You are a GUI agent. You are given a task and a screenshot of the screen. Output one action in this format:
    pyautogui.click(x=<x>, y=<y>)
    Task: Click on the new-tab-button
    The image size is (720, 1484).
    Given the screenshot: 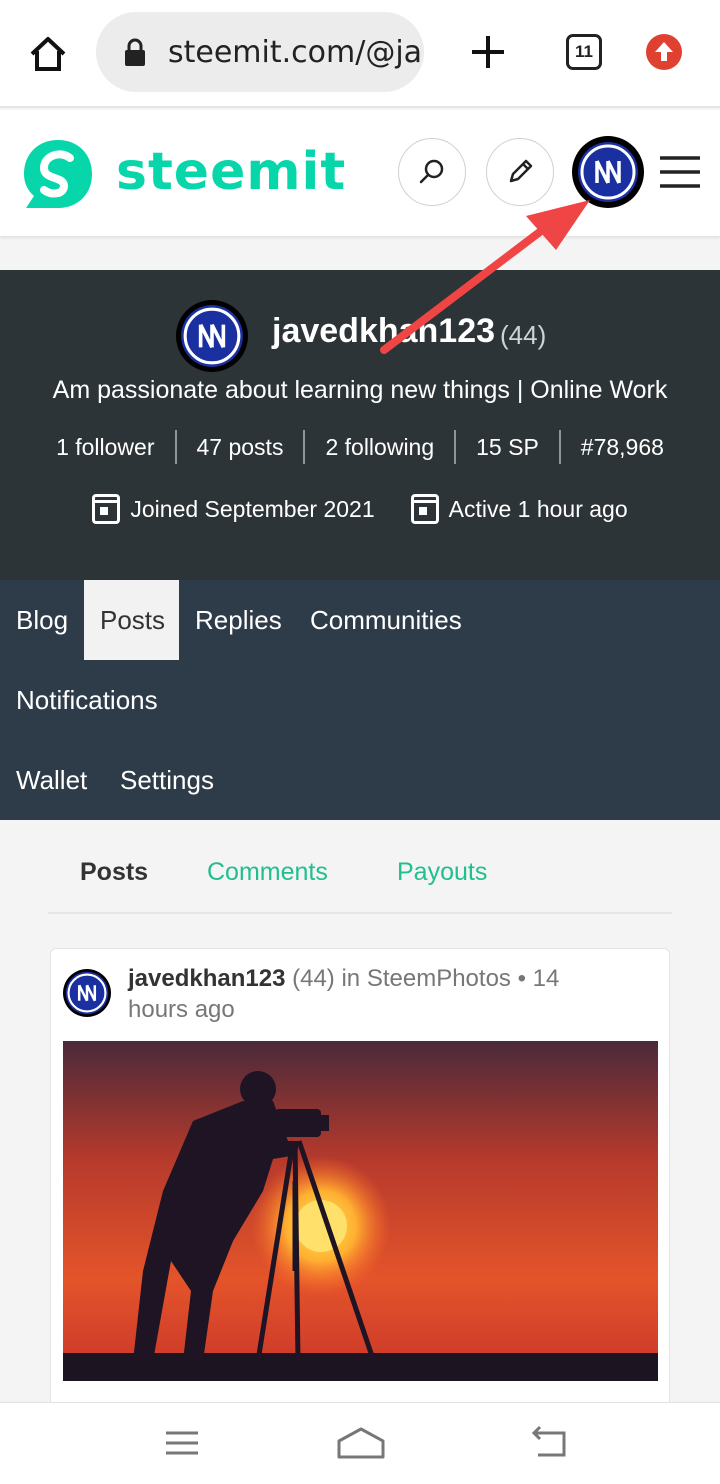 What is the action you would take?
    pyautogui.click(x=488, y=52)
    